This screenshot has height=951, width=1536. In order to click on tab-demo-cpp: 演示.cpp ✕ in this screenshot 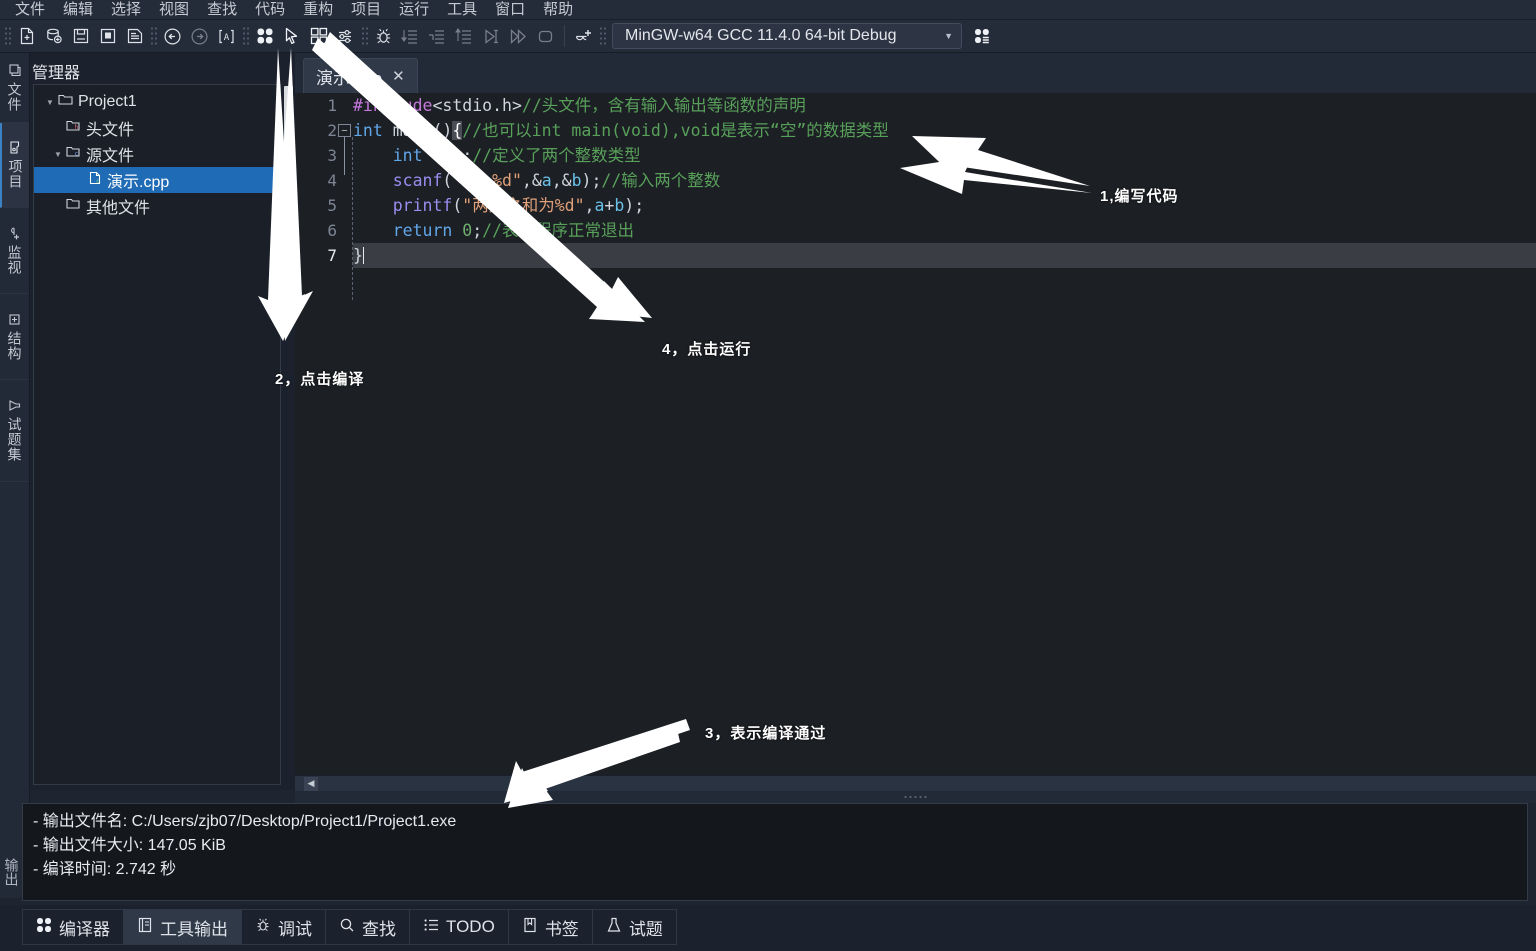, I will do `click(360, 75)`.